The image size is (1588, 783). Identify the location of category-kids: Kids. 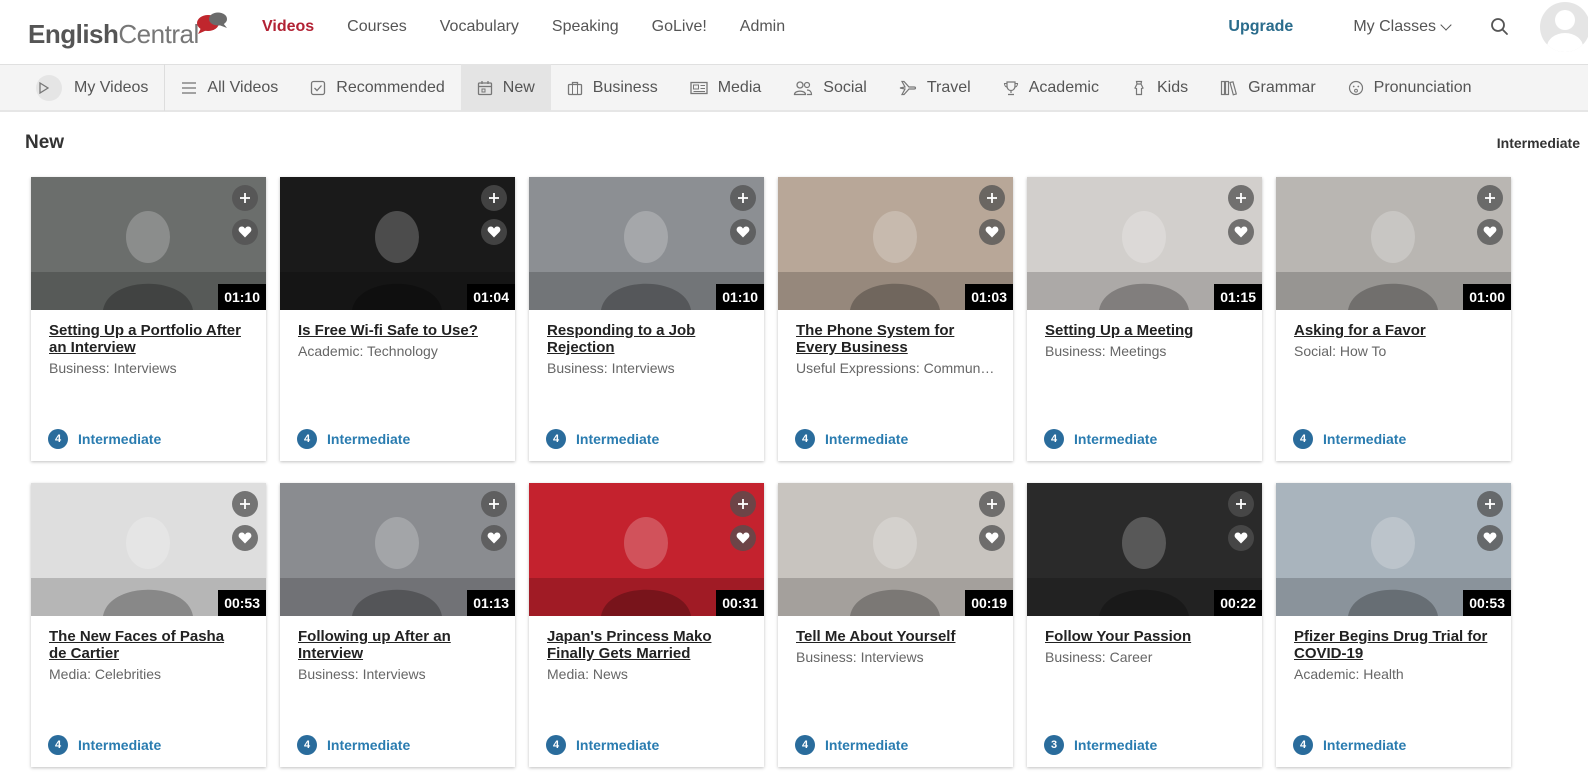
(1159, 87).